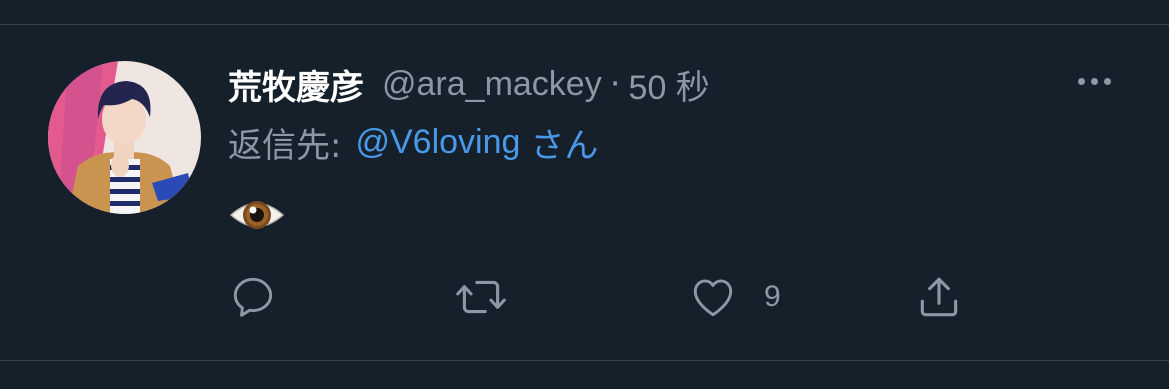 This screenshot has width=1169, height=389. Describe the element at coordinates (713, 298) in the screenshot. I see `heart-icon` at that location.